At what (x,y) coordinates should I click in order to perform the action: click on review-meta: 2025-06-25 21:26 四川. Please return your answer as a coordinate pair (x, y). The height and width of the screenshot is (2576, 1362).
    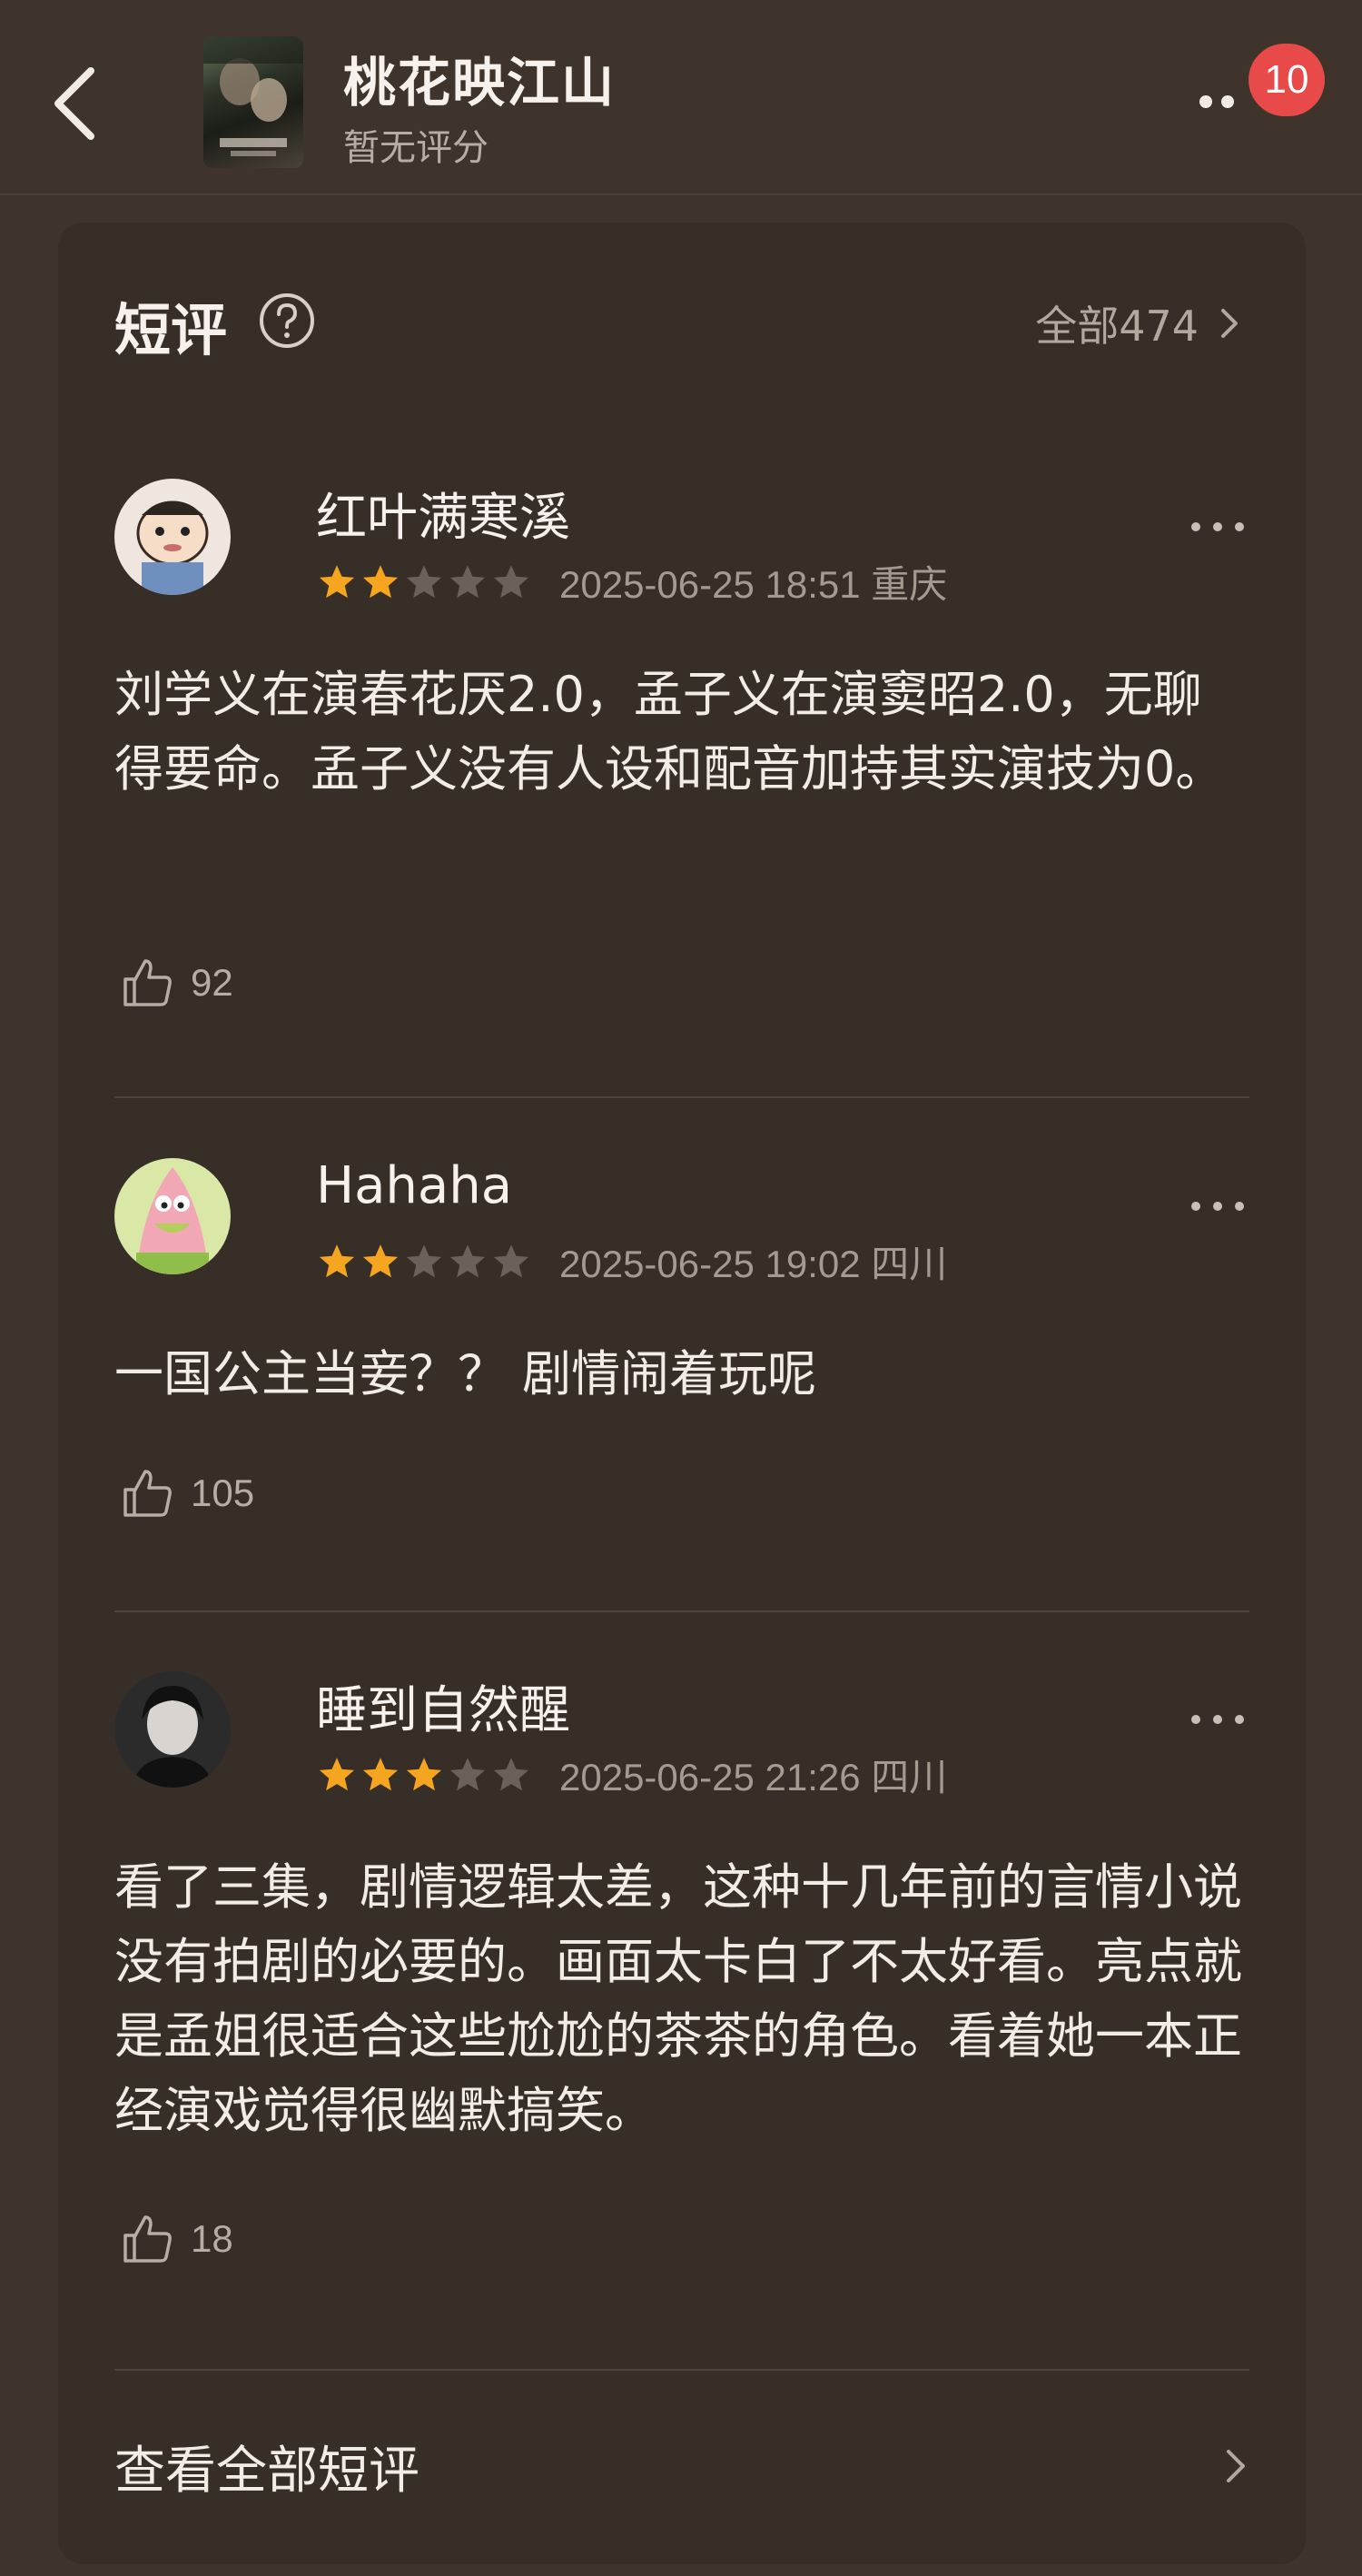
    Looking at the image, I should click on (753, 1774).